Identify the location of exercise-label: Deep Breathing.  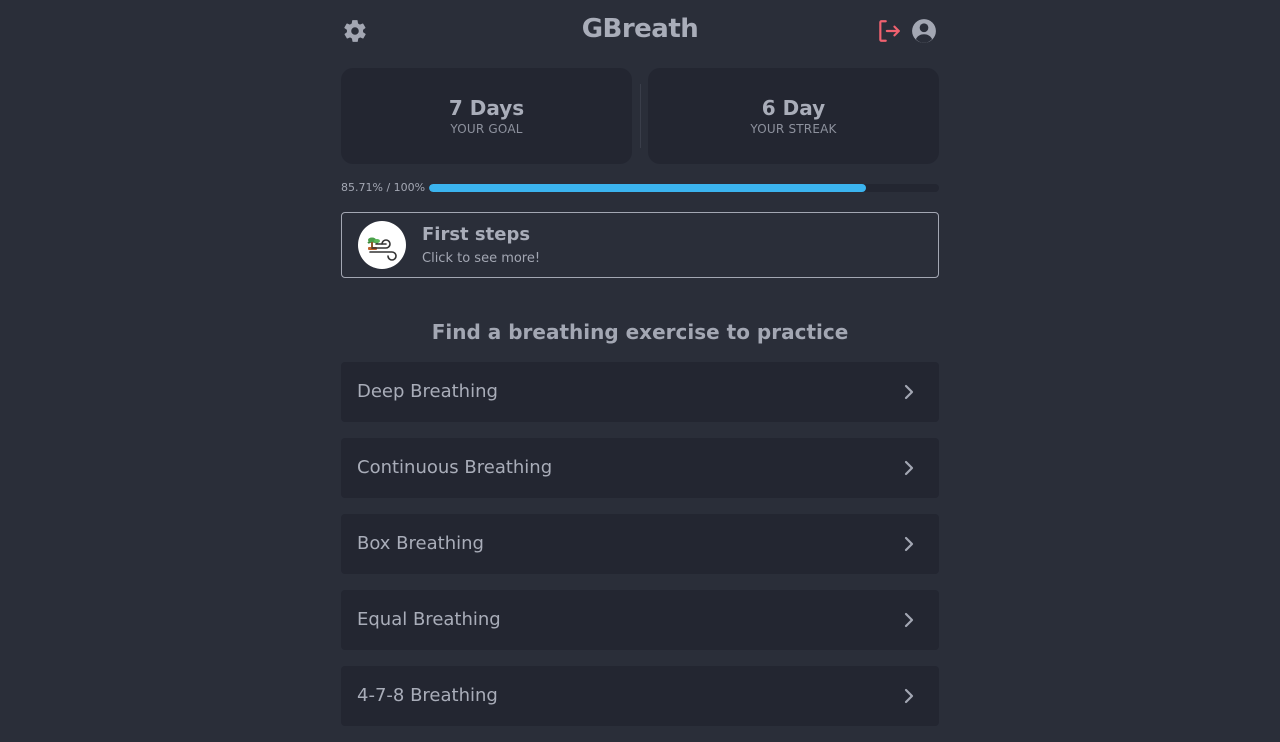
(427, 391).